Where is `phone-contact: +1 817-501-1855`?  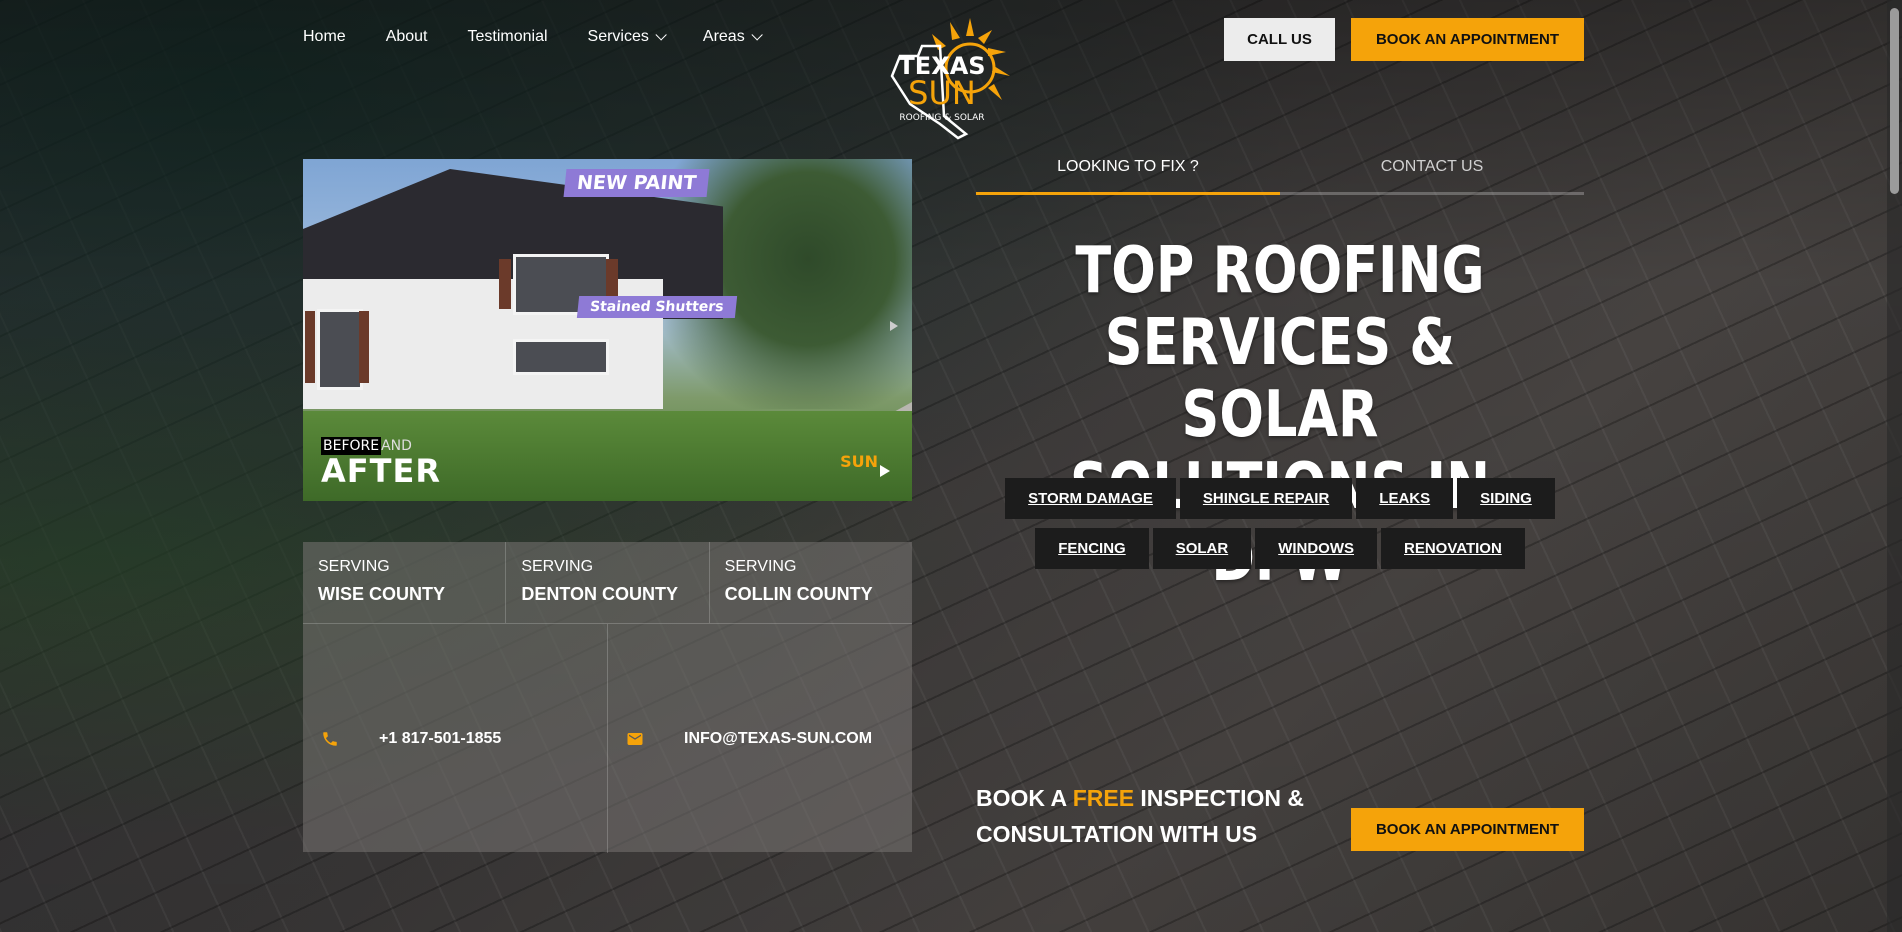 phone-contact: +1 817-501-1855 is located at coordinates (455, 738).